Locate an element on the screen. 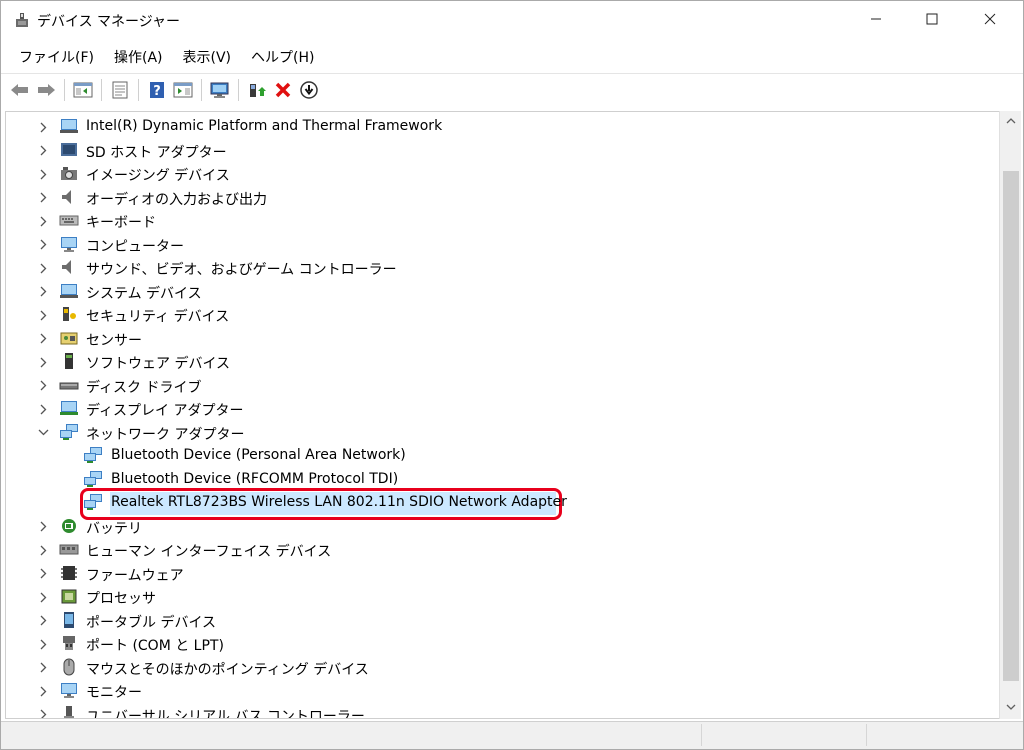 Image resolution: width=1024 pixels, height=750 pixels. help-button: ? is located at coordinates (157, 90).